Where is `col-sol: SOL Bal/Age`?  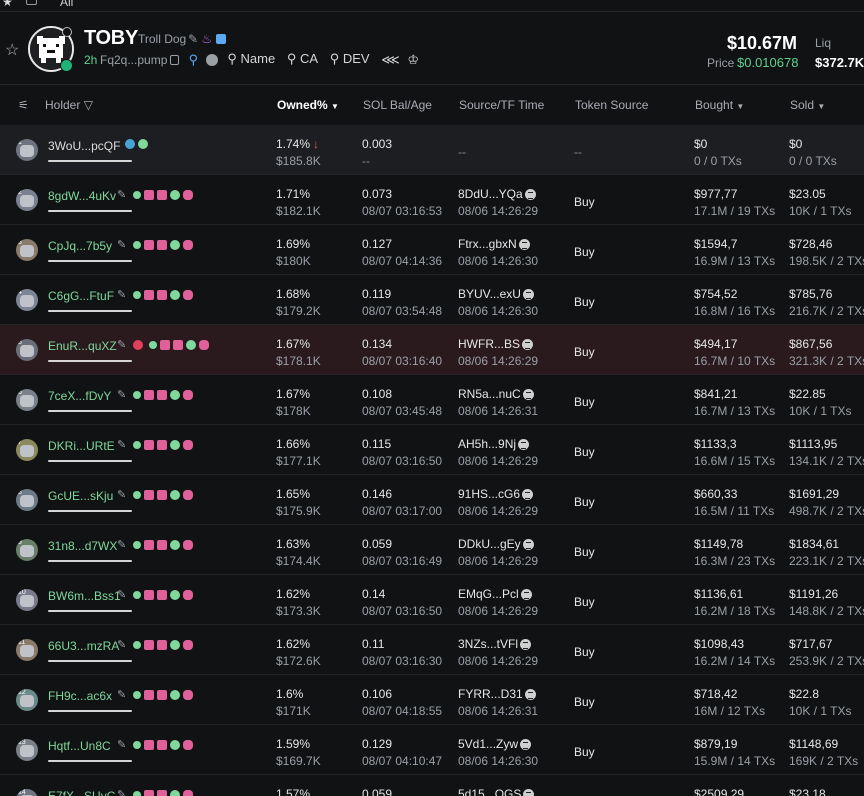
col-sol: SOL Bal/Age is located at coordinates (397, 105).